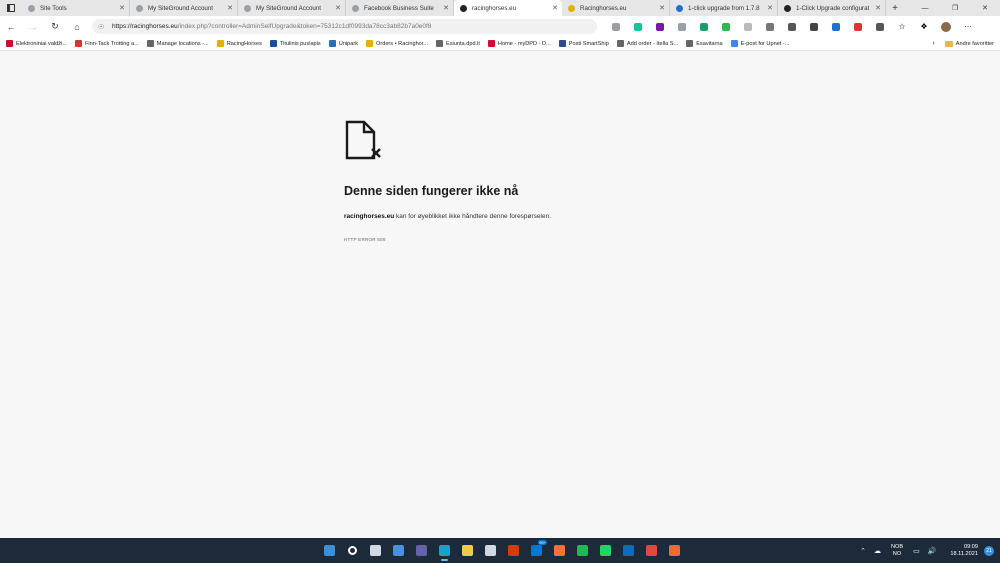 This screenshot has width=1000, height=563. Describe the element at coordinates (33, 26) in the screenshot. I see `forward-button: →` at that location.